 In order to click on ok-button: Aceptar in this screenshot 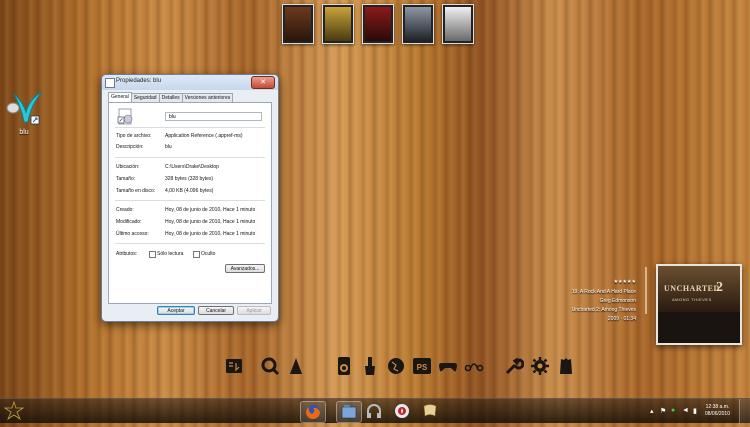, I will do `click(176, 310)`.